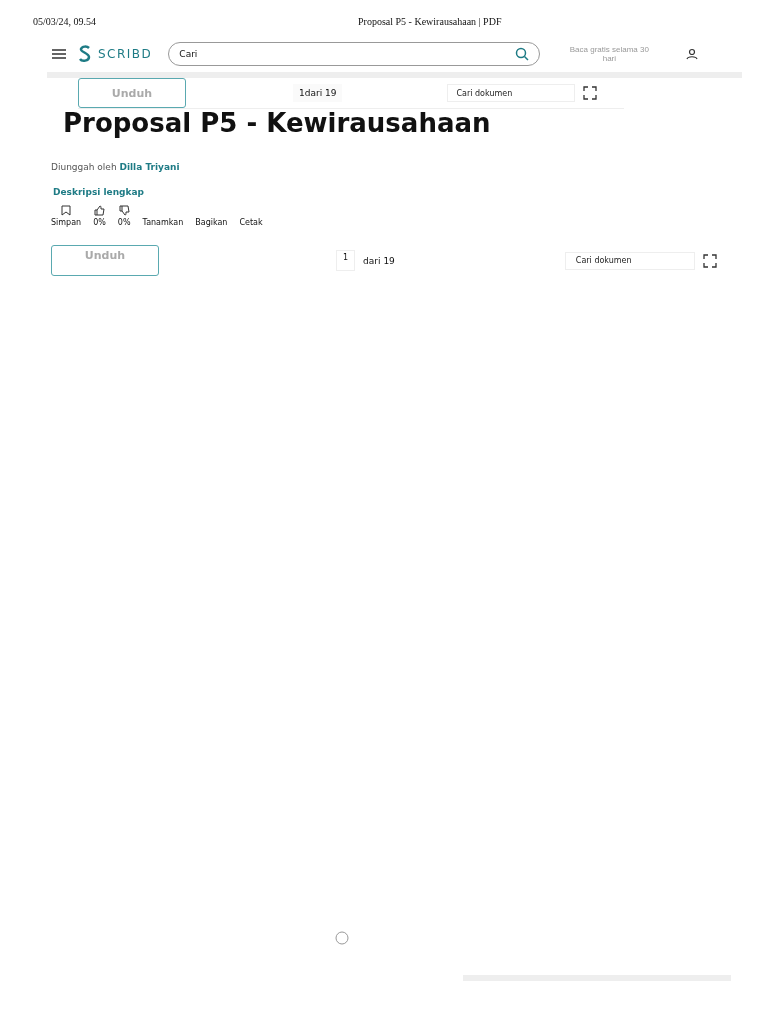 This screenshot has width=768, height=1024. What do you see at coordinates (692, 54) in the screenshot?
I see `user-icon` at bounding box center [692, 54].